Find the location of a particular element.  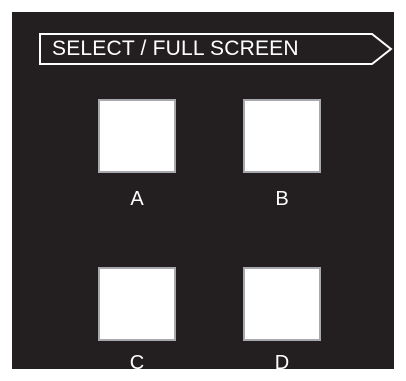

button-d-label: D is located at coordinates (282, 363).